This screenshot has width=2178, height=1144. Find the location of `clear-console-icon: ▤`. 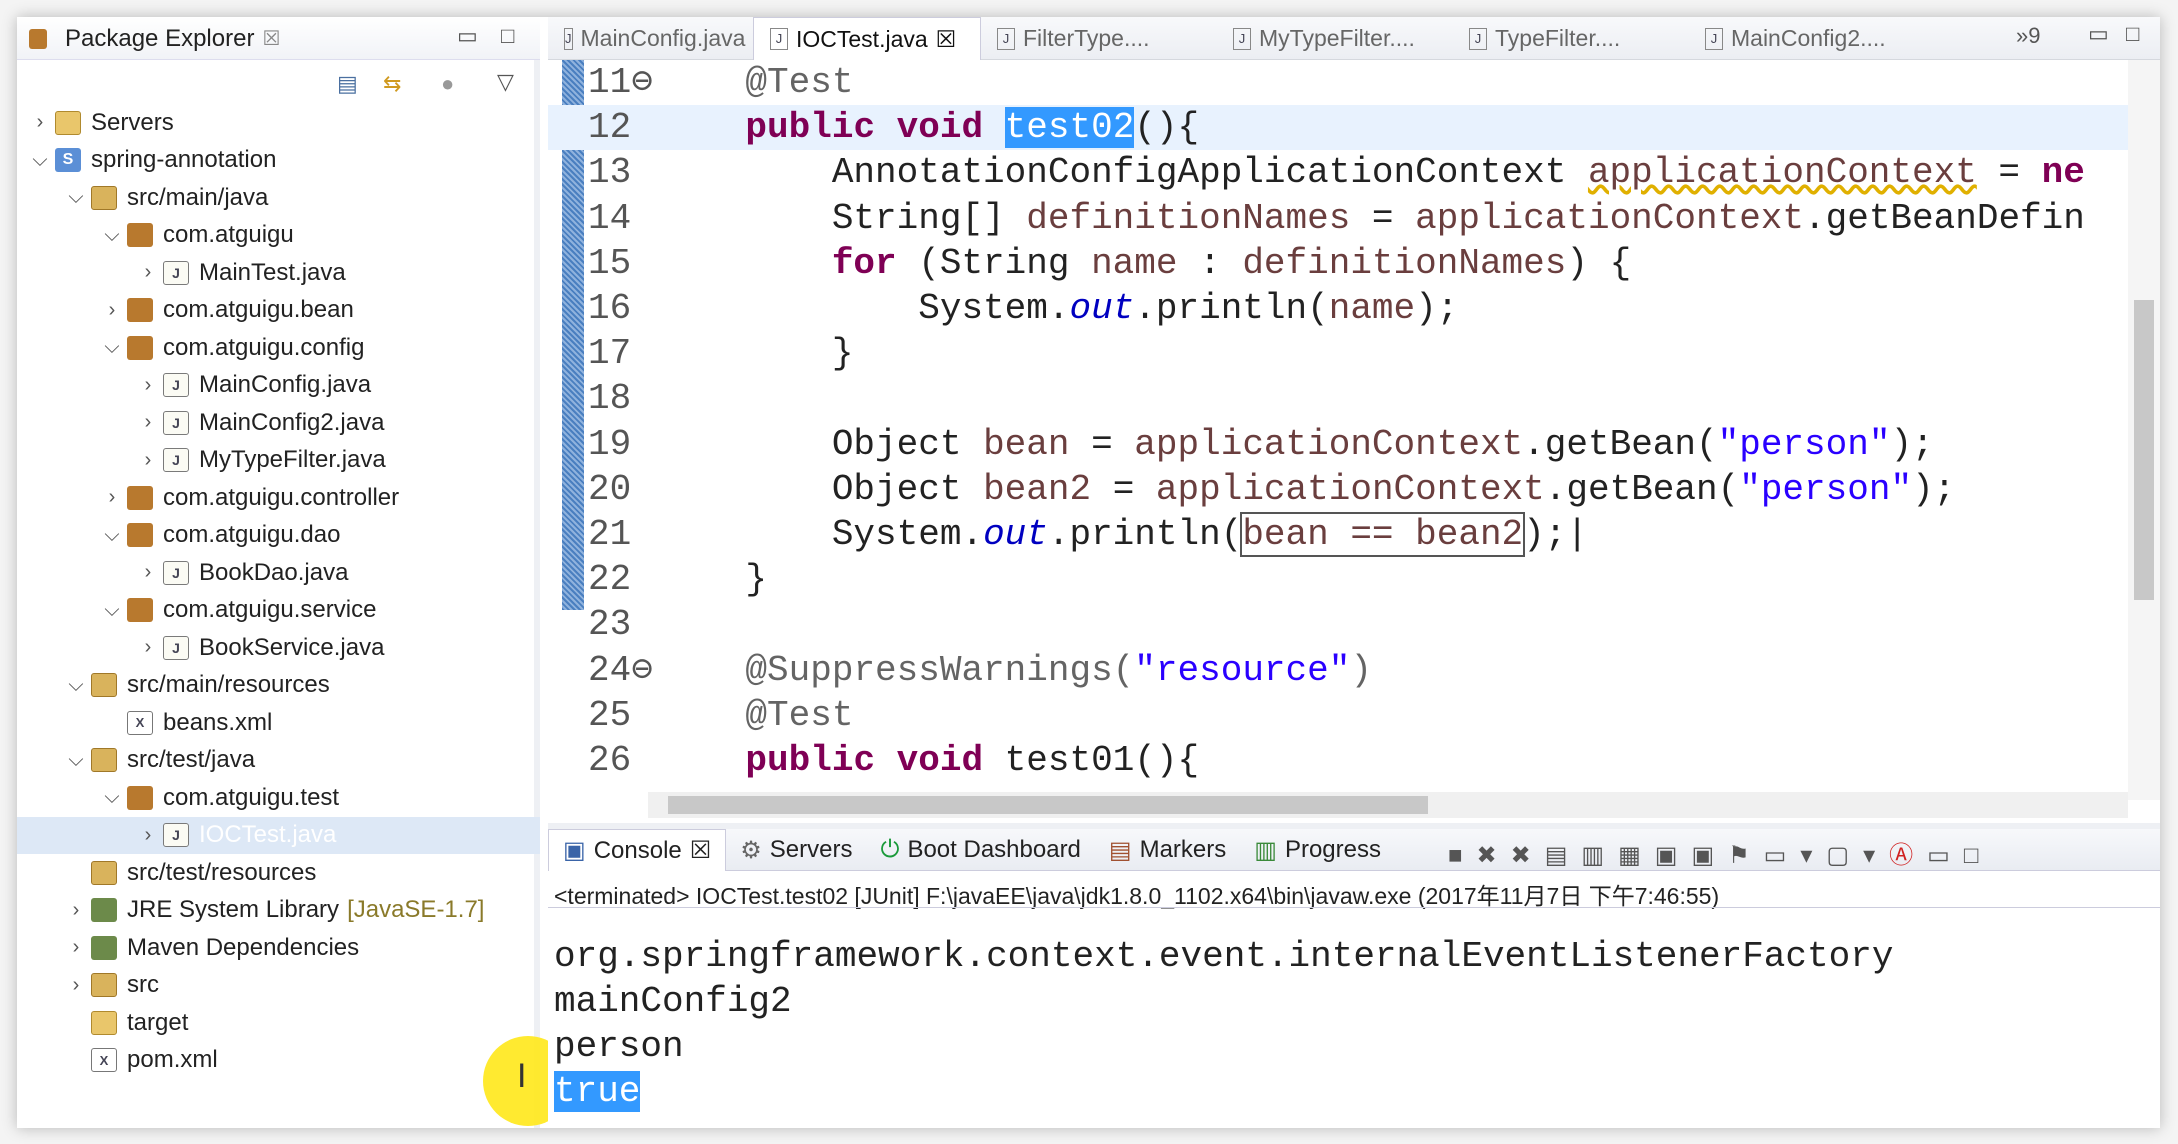

clear-console-icon: ▤ is located at coordinates (1563, 855).